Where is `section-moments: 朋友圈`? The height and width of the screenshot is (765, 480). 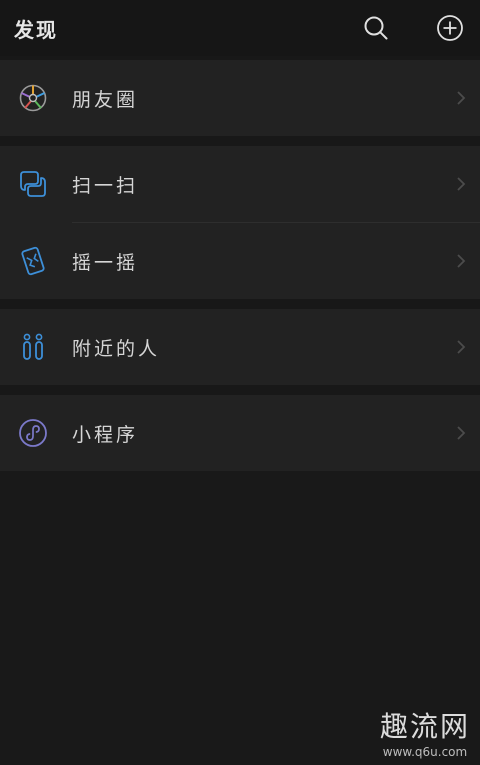
section-moments: 朋友圈 is located at coordinates (240, 98).